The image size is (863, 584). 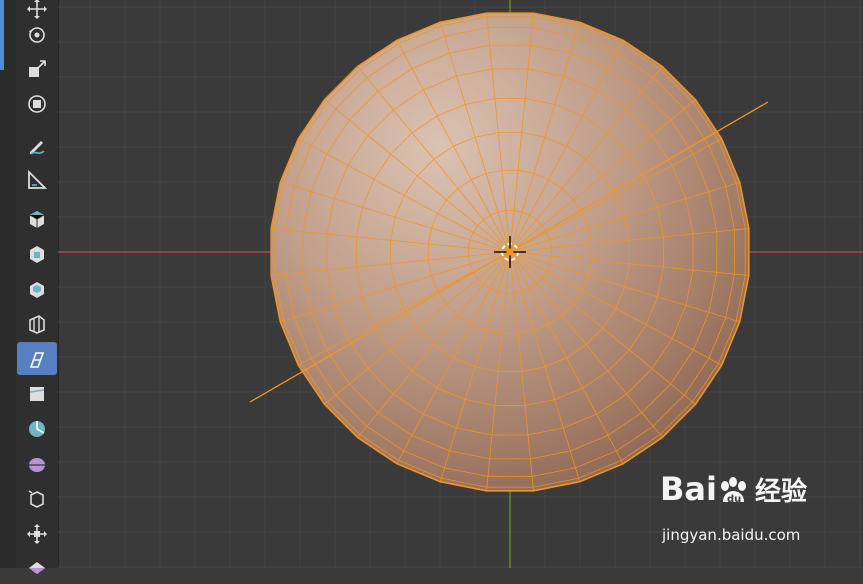 I want to click on tool-extrude-region-button, so click(x=37, y=253).